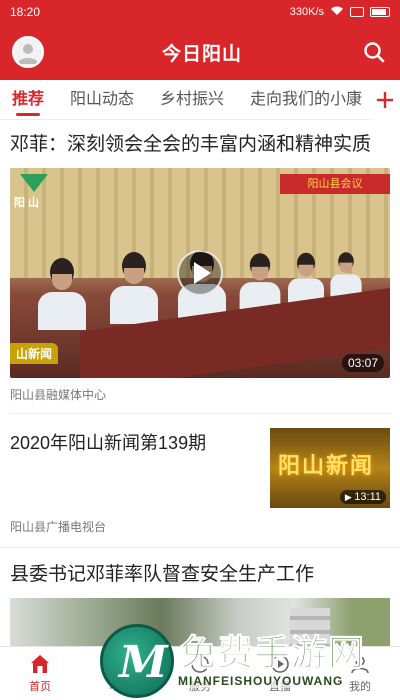  I want to click on avatar, so click(28, 52).